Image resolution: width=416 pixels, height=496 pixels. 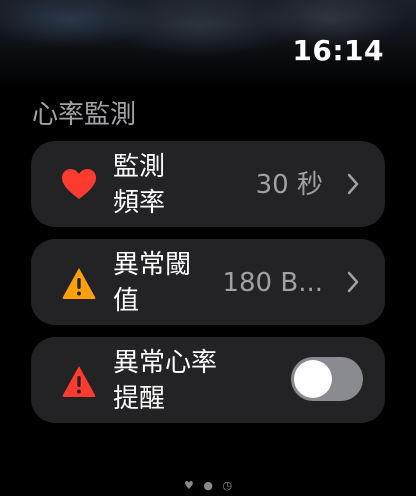 I want to click on section-title: 心率監測, so click(x=84, y=115).